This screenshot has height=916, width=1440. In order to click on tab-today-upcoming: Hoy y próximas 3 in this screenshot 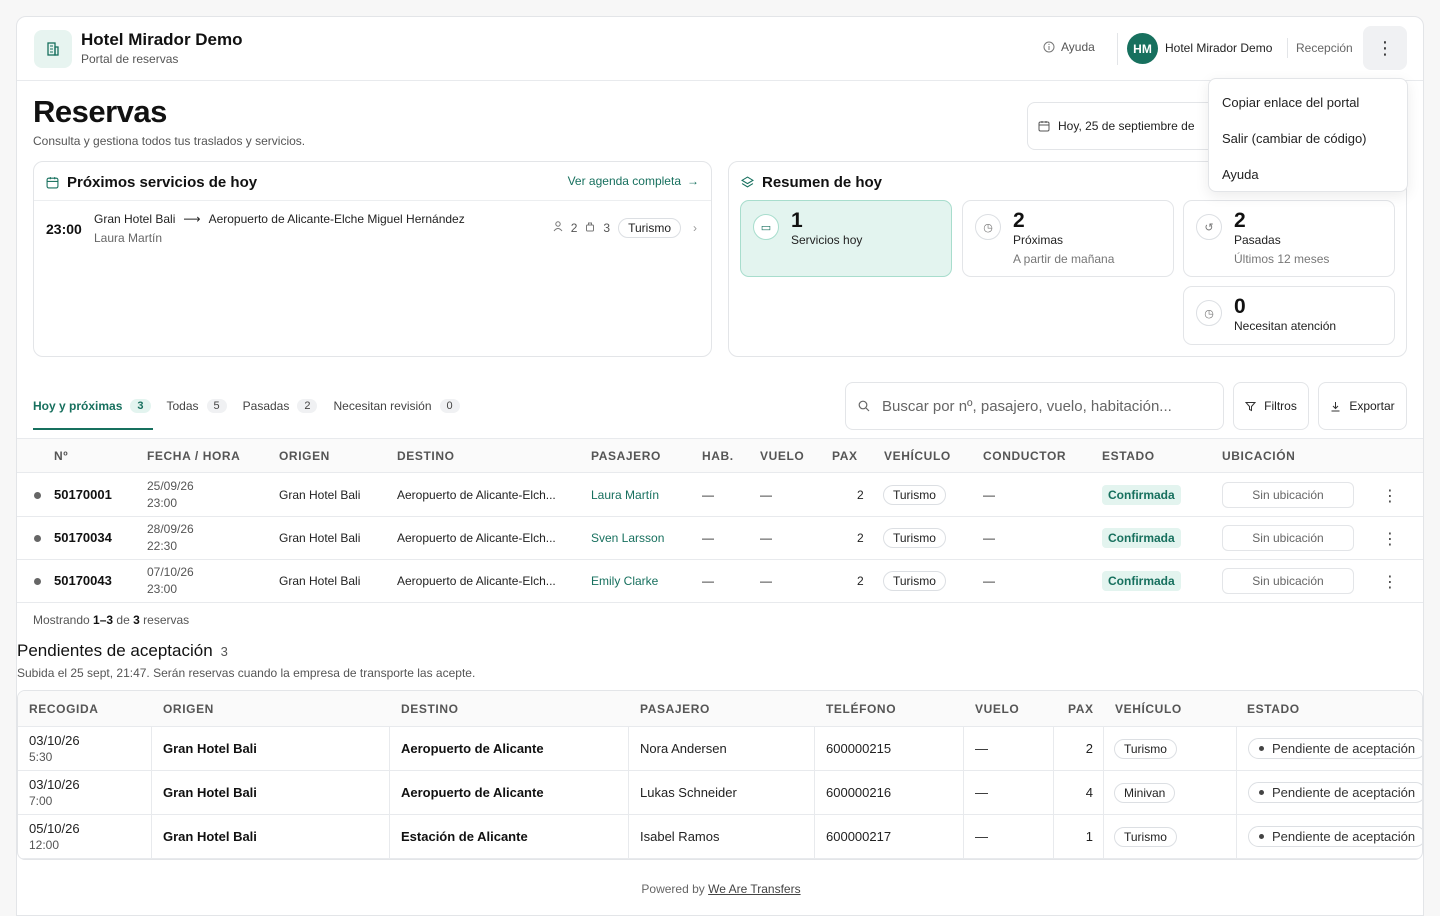, I will do `click(92, 406)`.